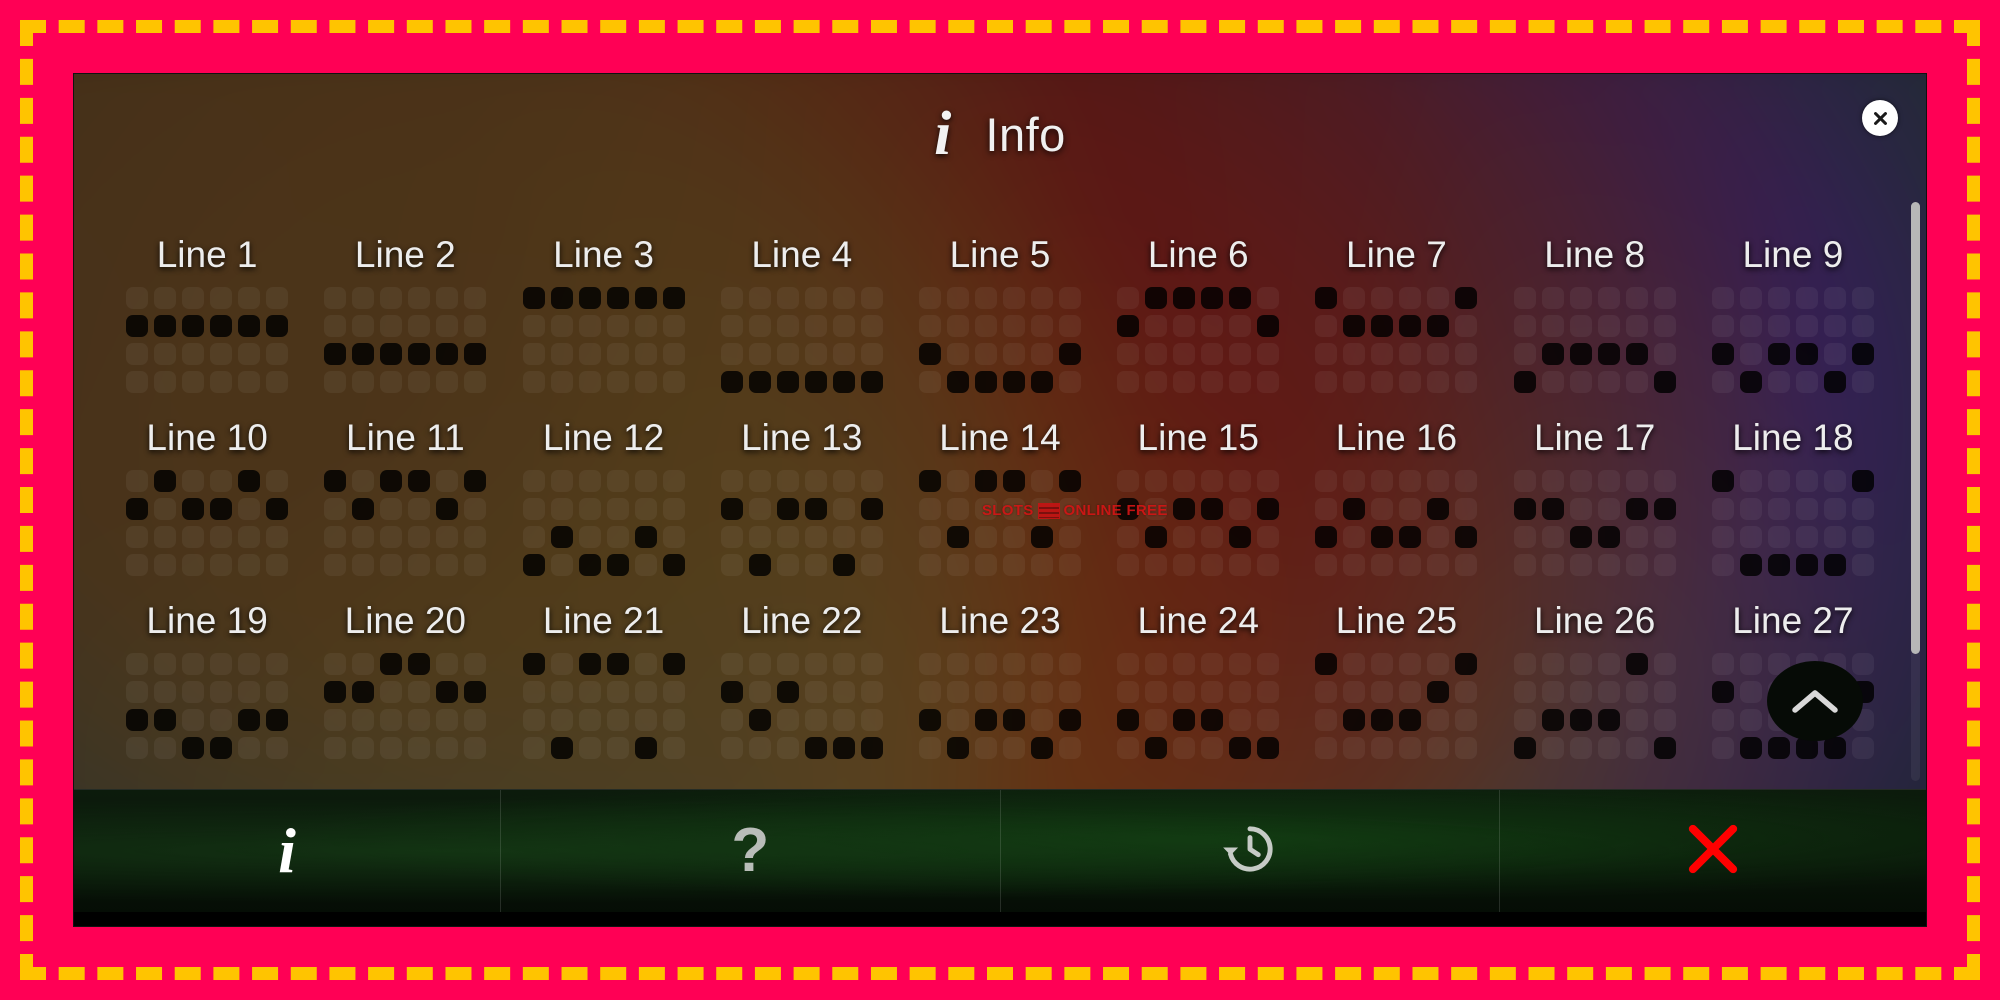 Image resolution: width=2000 pixels, height=1000 pixels. I want to click on payline-item: Line 20, so click(405, 679).